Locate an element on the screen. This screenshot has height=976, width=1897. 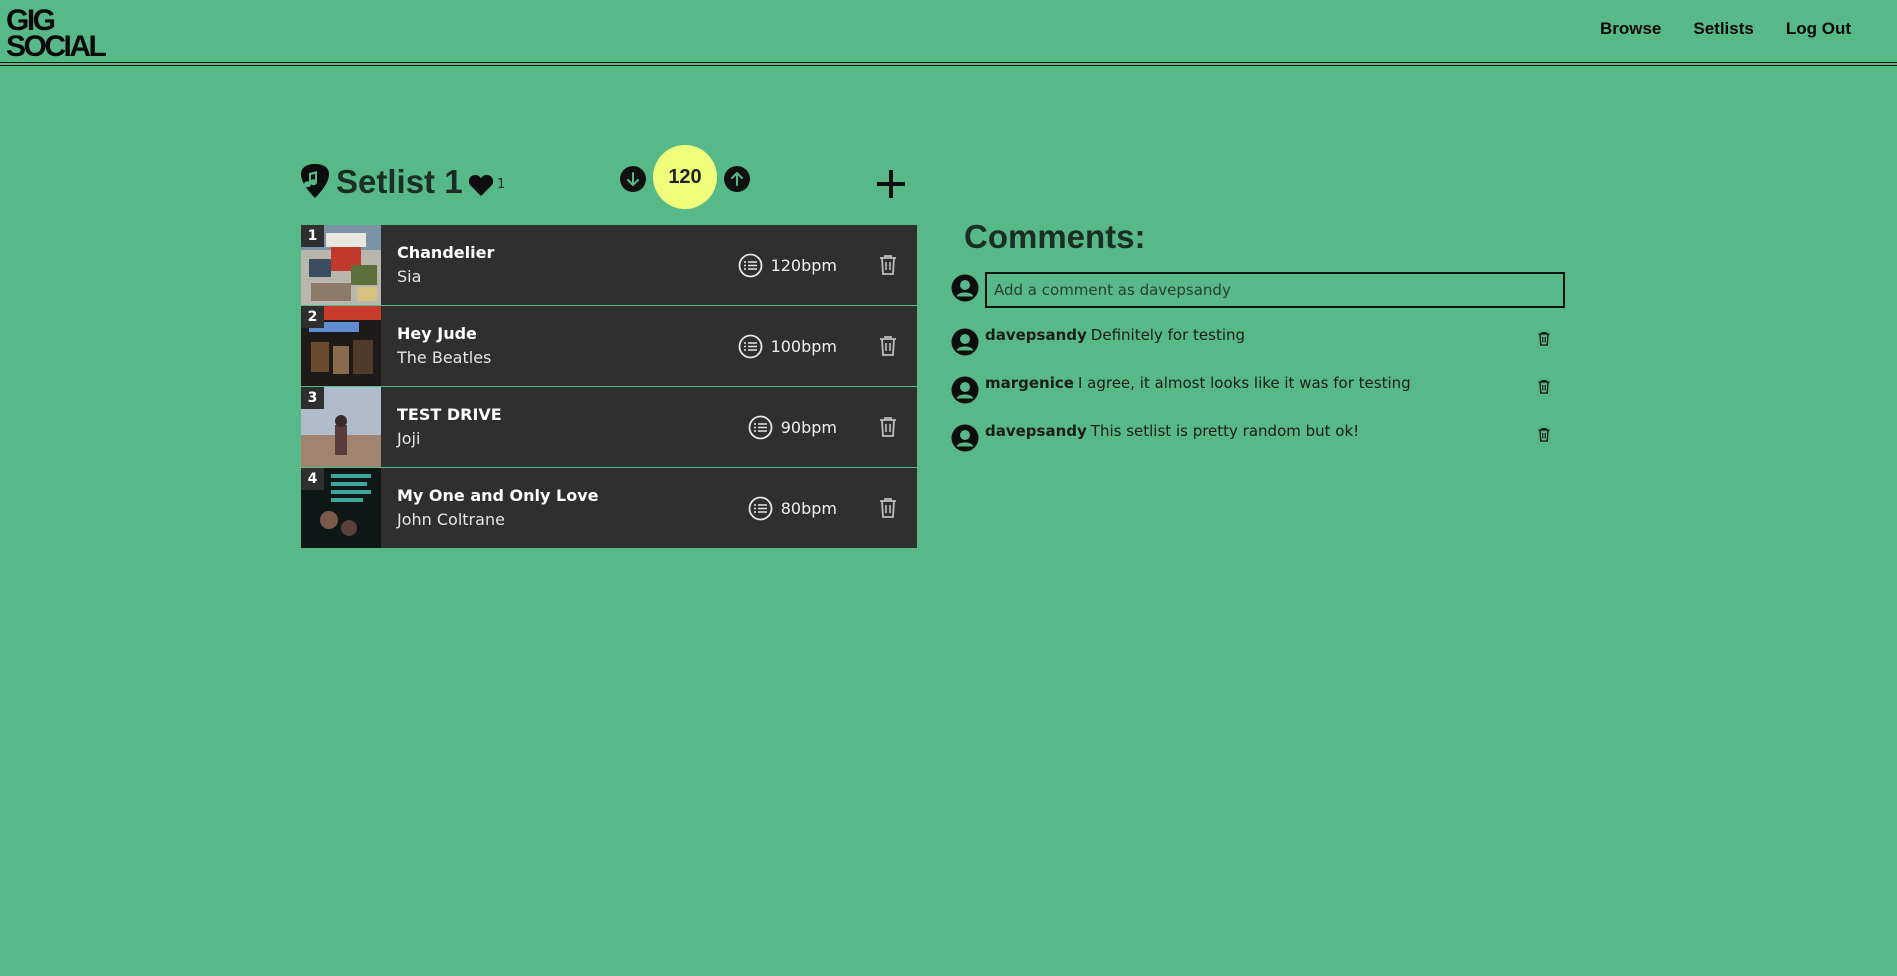
song-index: 2 is located at coordinates (312, 317).